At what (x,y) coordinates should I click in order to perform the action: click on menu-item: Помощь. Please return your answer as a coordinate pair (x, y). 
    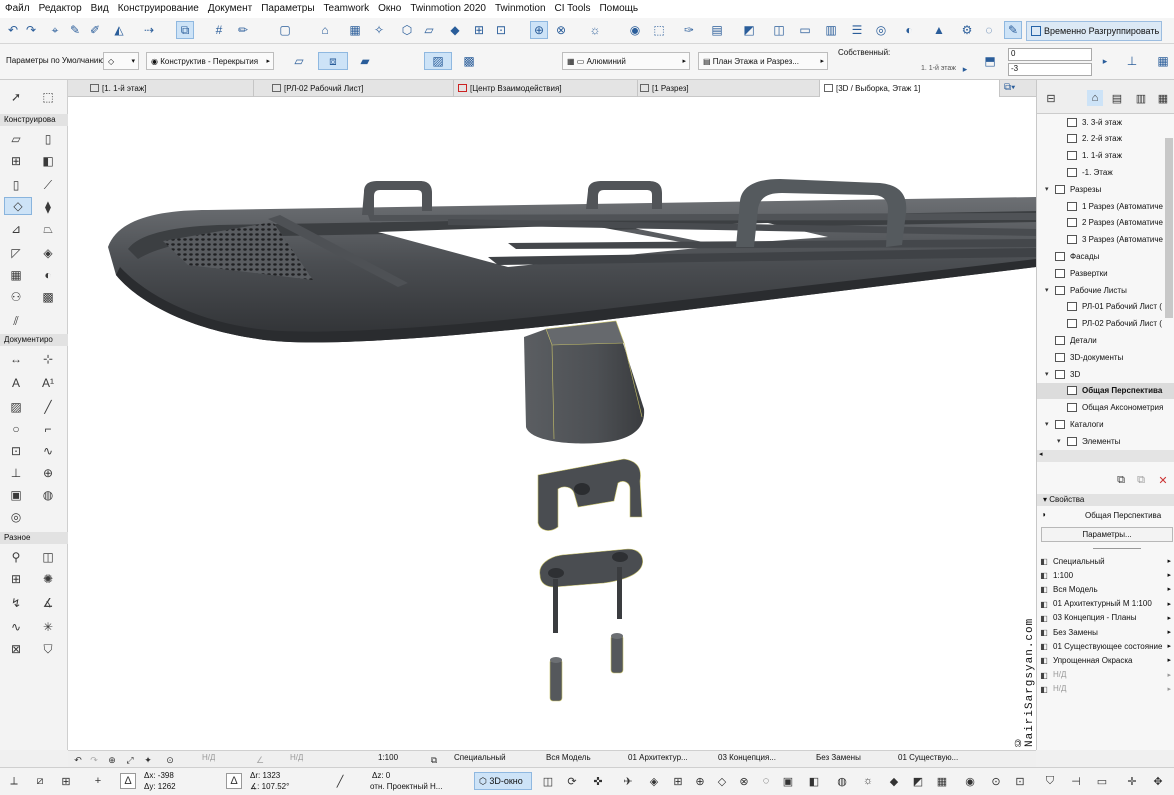
    Looking at the image, I should click on (618, 7).